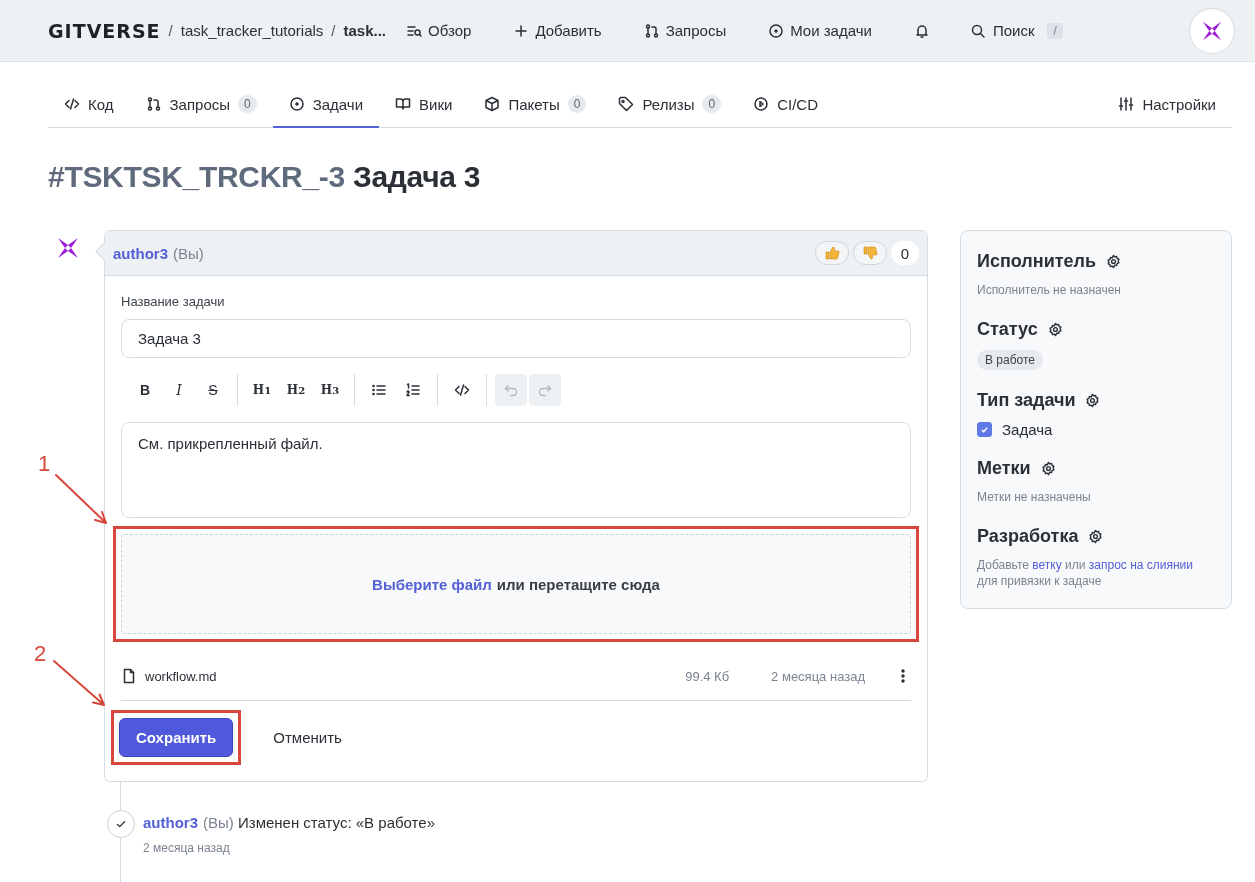 This screenshot has width=1255, height=882. What do you see at coordinates (416, 176) in the screenshot?
I see `issue-title: Задача 3` at bounding box center [416, 176].